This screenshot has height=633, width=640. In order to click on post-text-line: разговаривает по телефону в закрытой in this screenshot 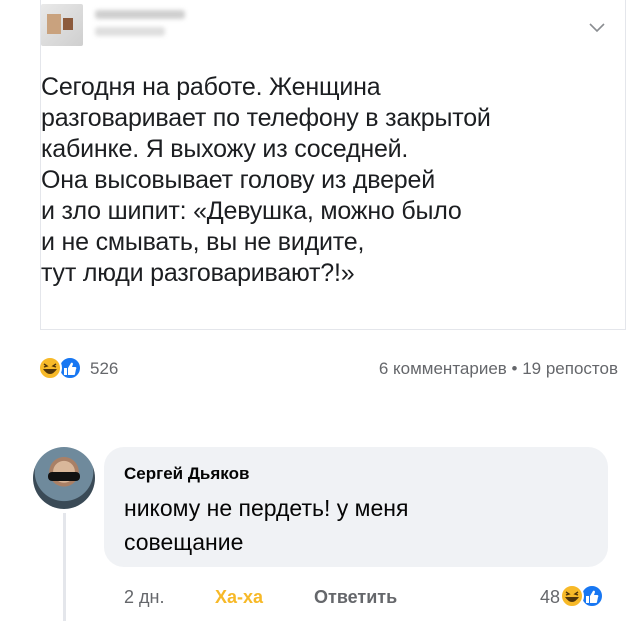, I will do `click(266, 118)`.